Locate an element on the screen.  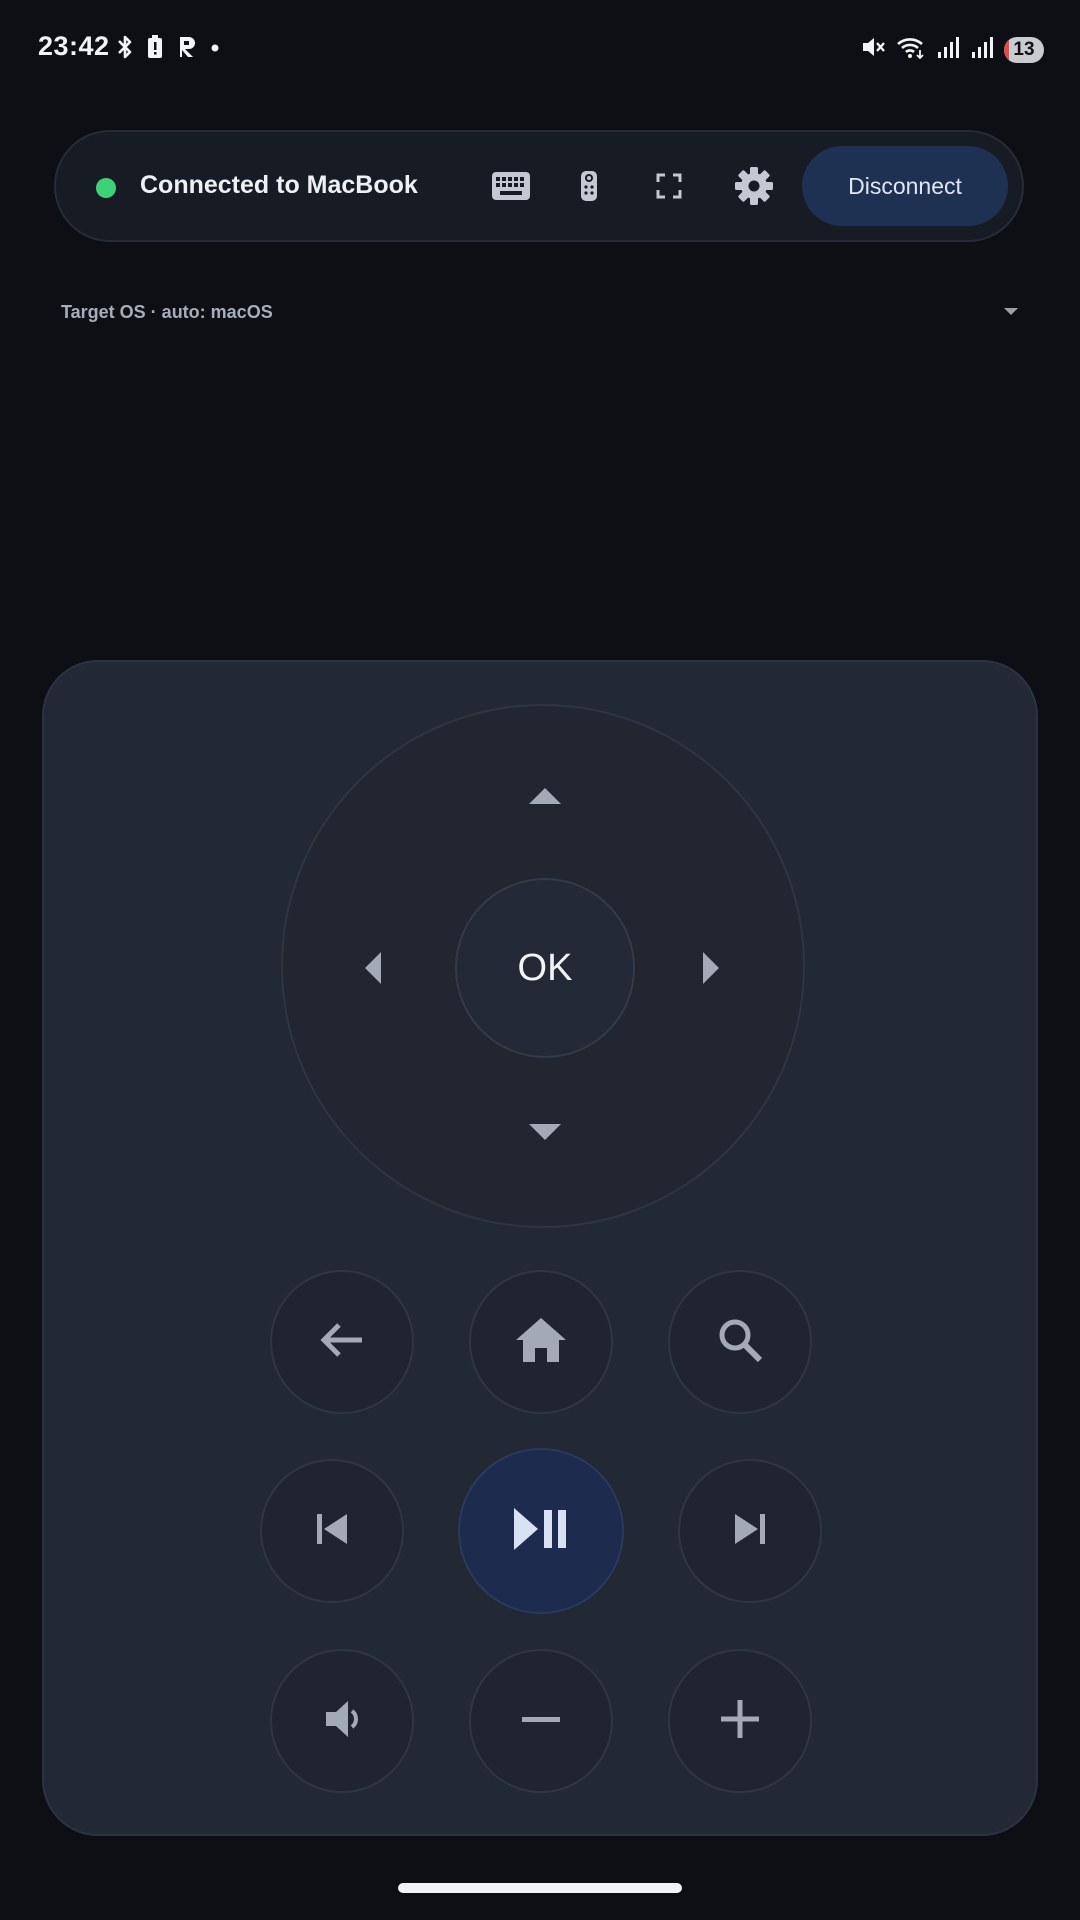
volume-down-icon is located at coordinates (541, 1721).